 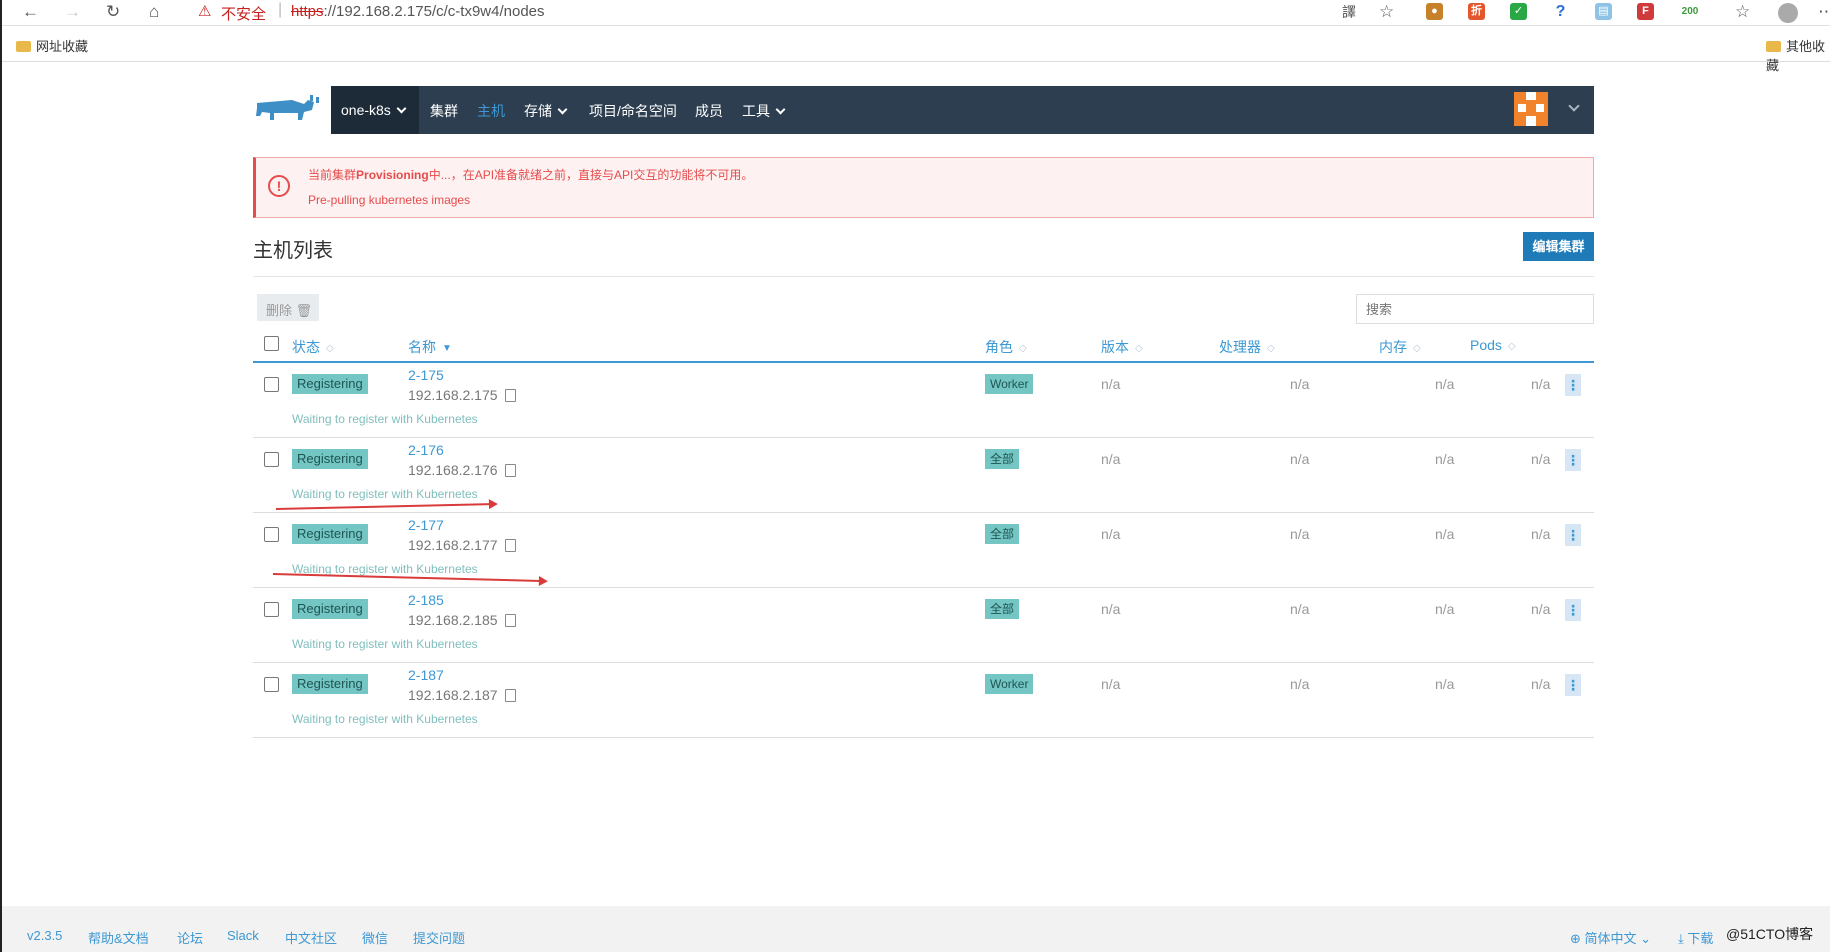 What do you see at coordinates (279, 310) in the screenshot?
I see `delete-label: 删除` at bounding box center [279, 310].